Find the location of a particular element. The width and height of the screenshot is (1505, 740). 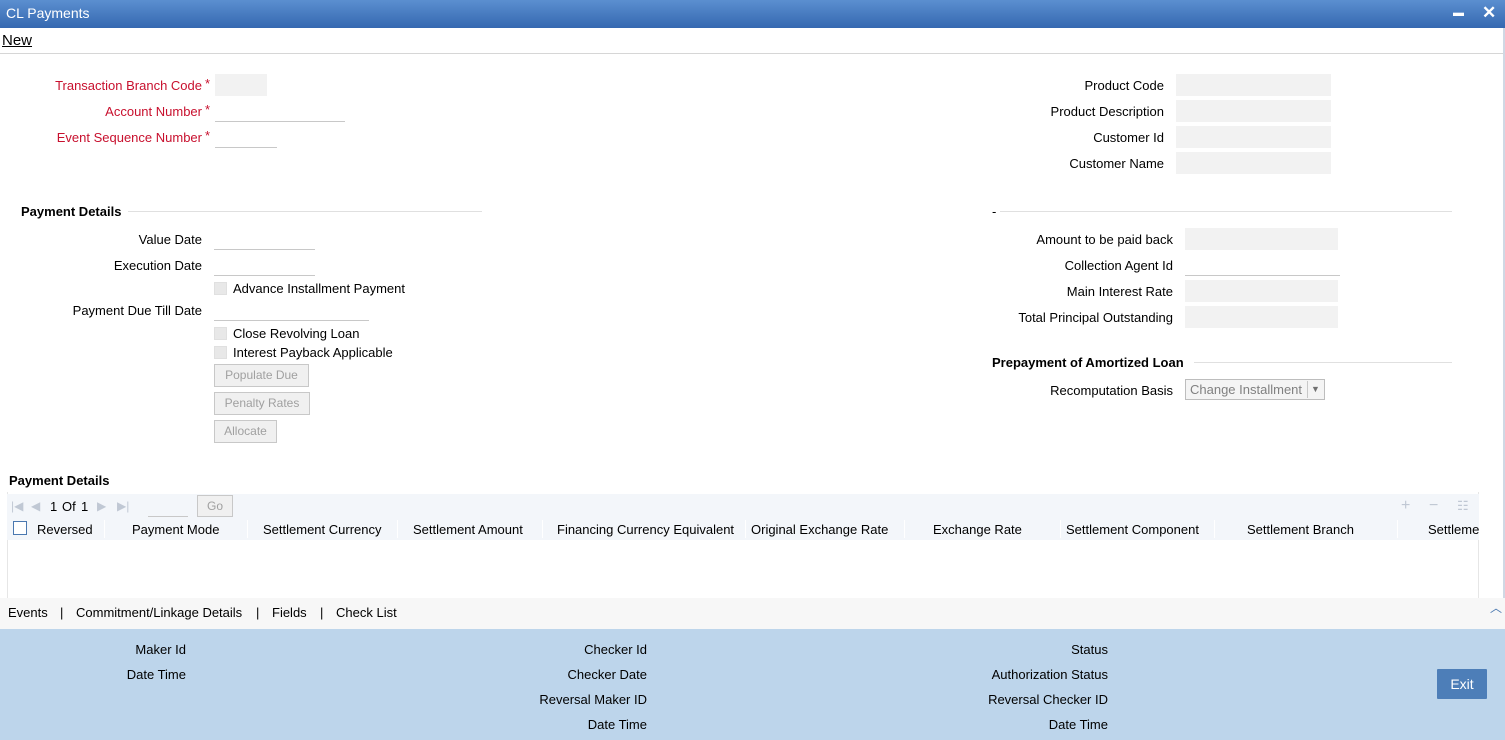

minimize-icon: ▬ is located at coordinates (1458, 13).